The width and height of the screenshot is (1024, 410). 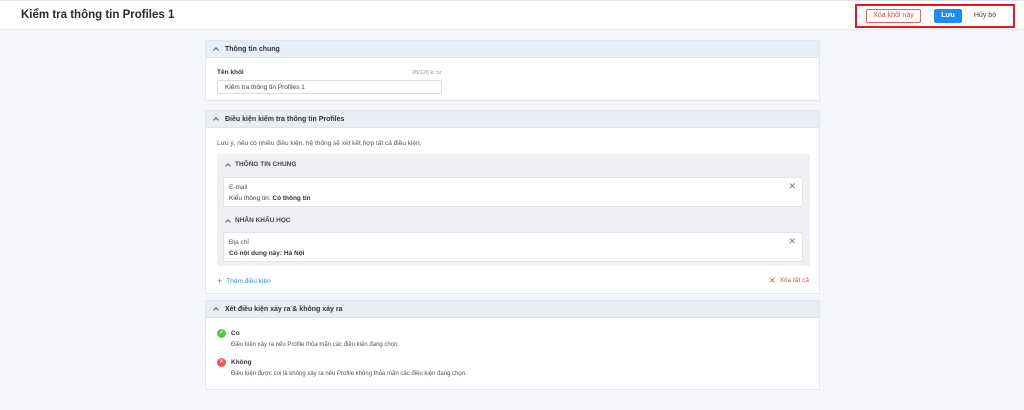 I want to click on plus-icon: +, so click(x=220, y=281).